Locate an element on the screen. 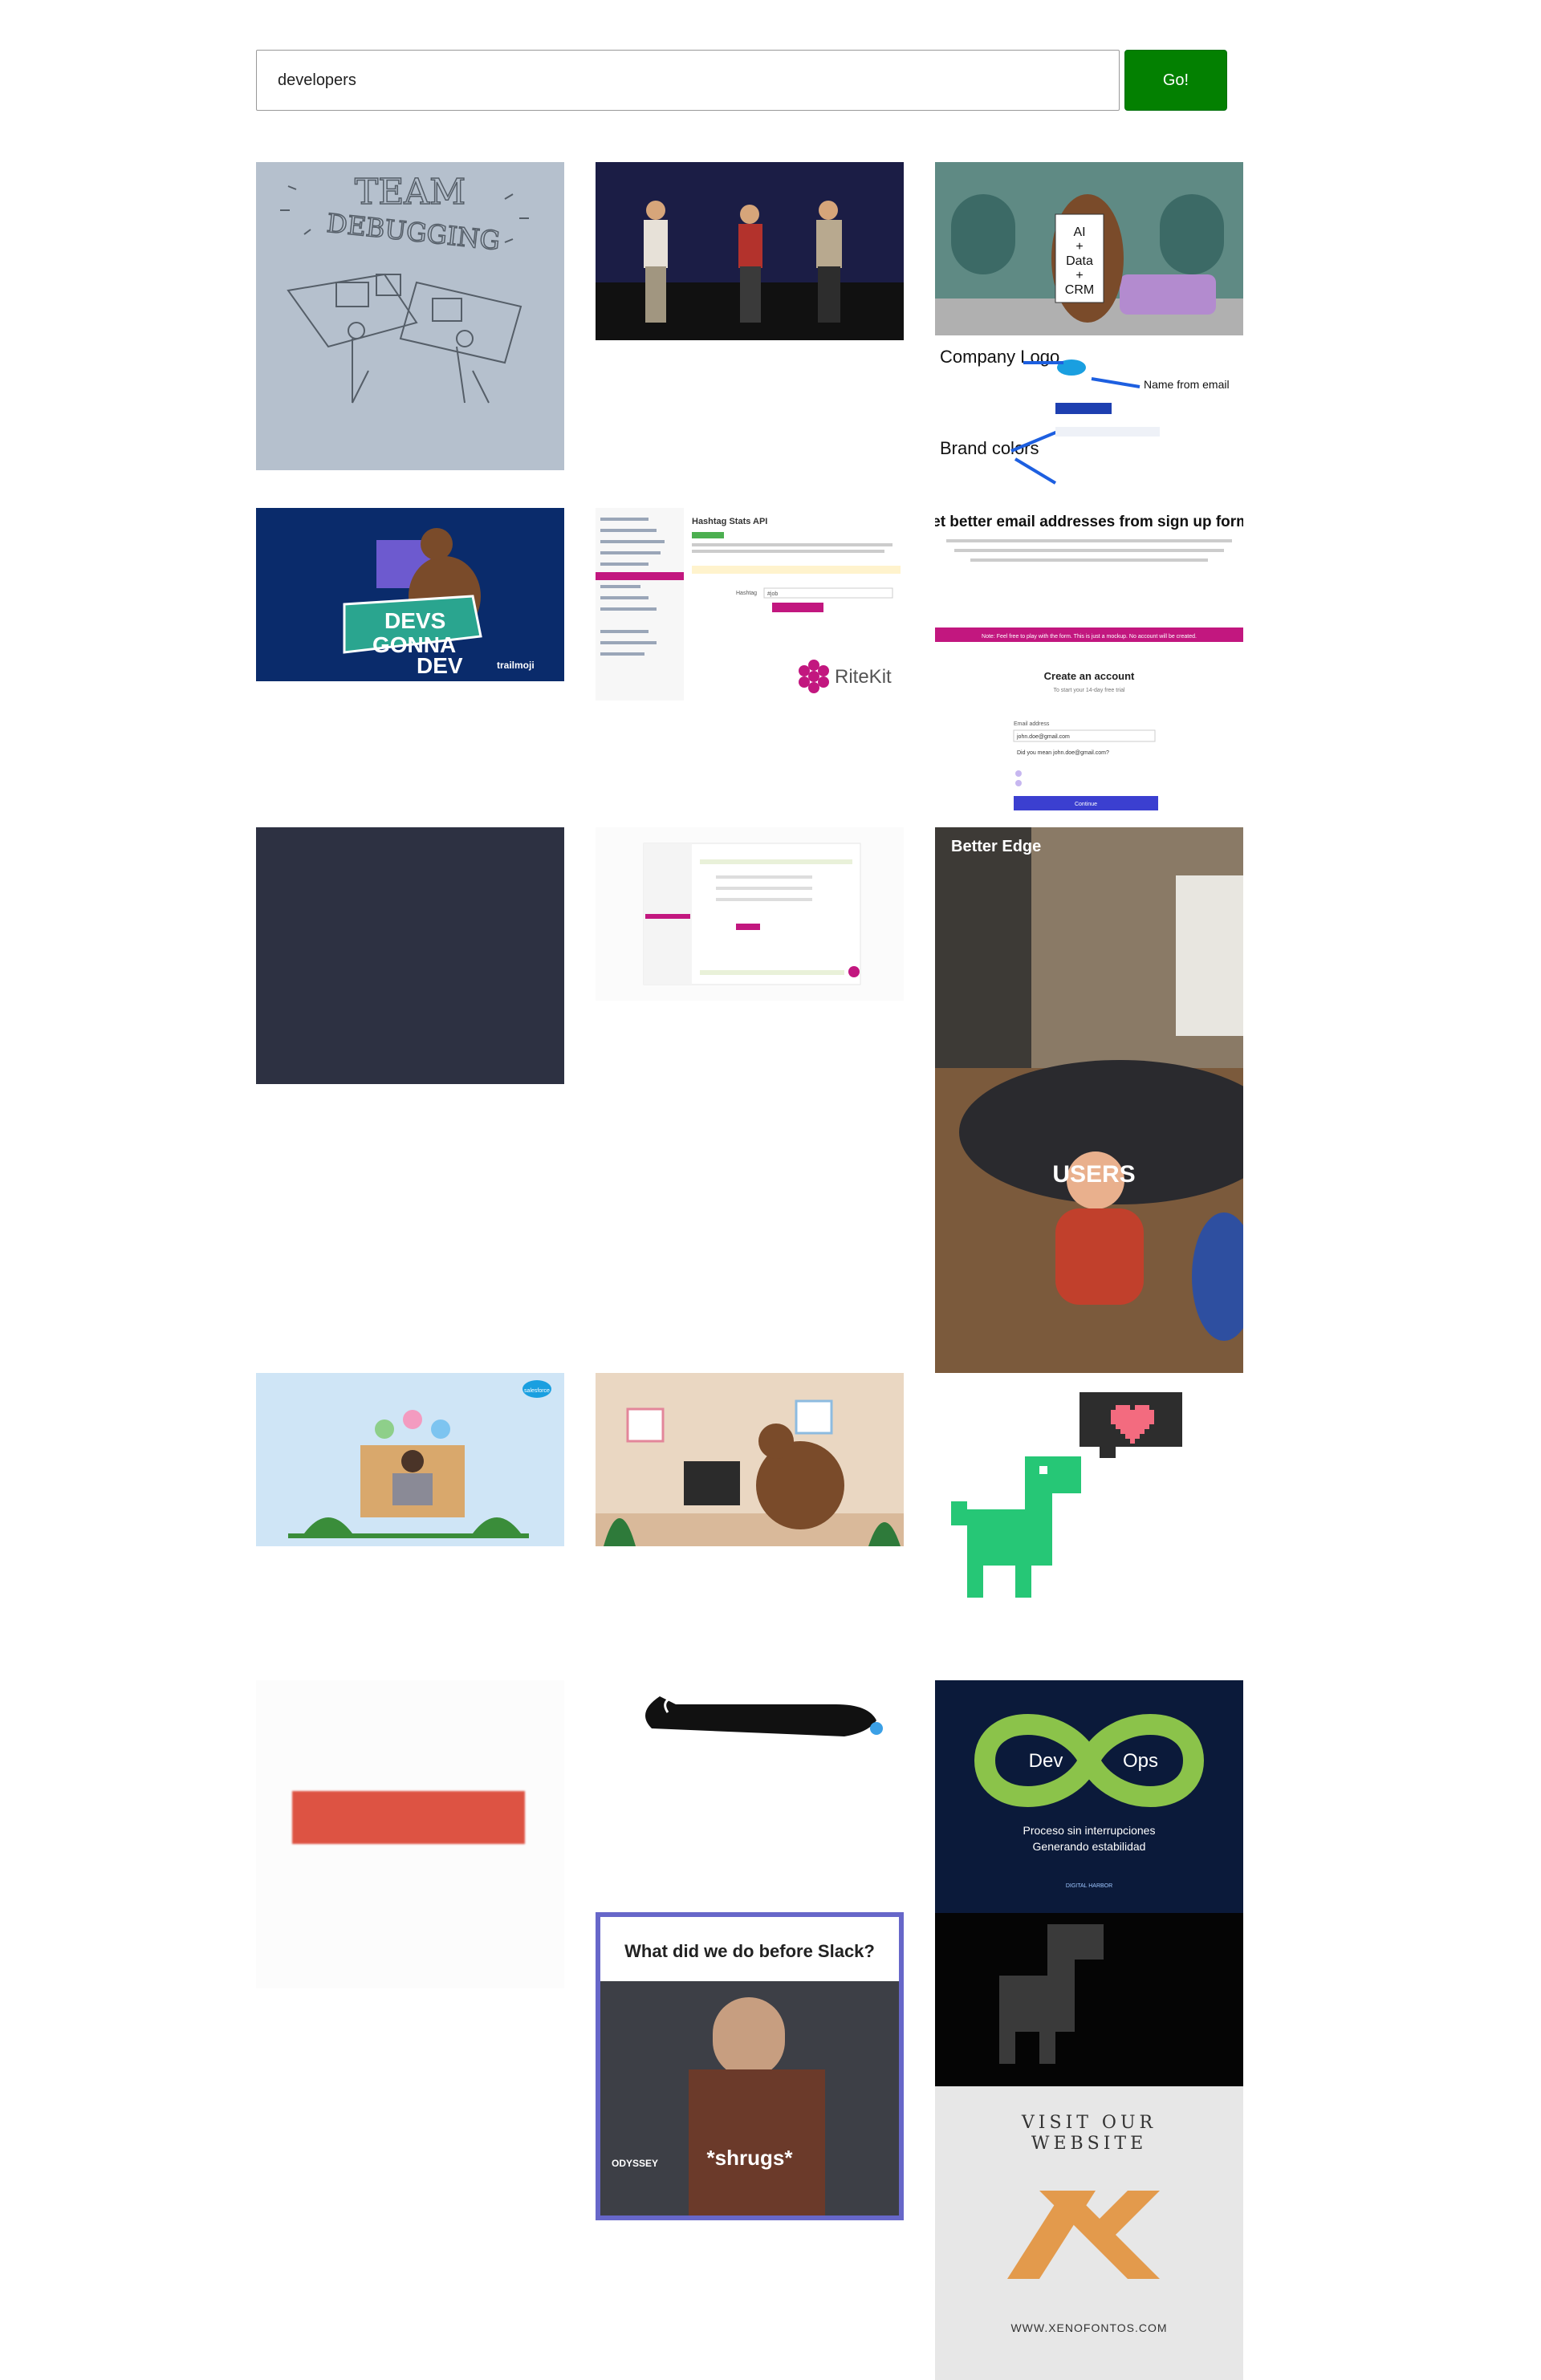  sign-line-3: Data is located at coordinates (1079, 261).